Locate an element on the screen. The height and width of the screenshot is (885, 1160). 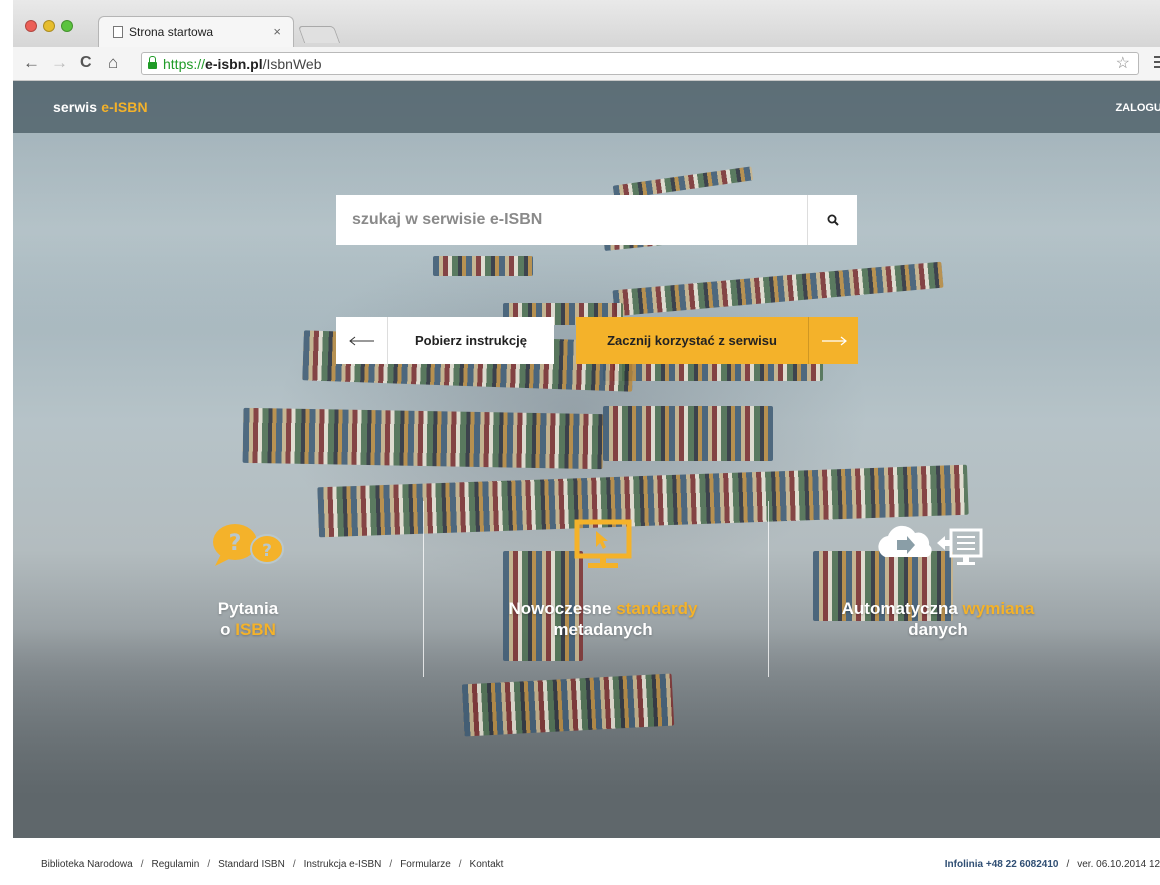
download-instructions-button: Pobierz instrukcję is located at coordinates (445, 340).